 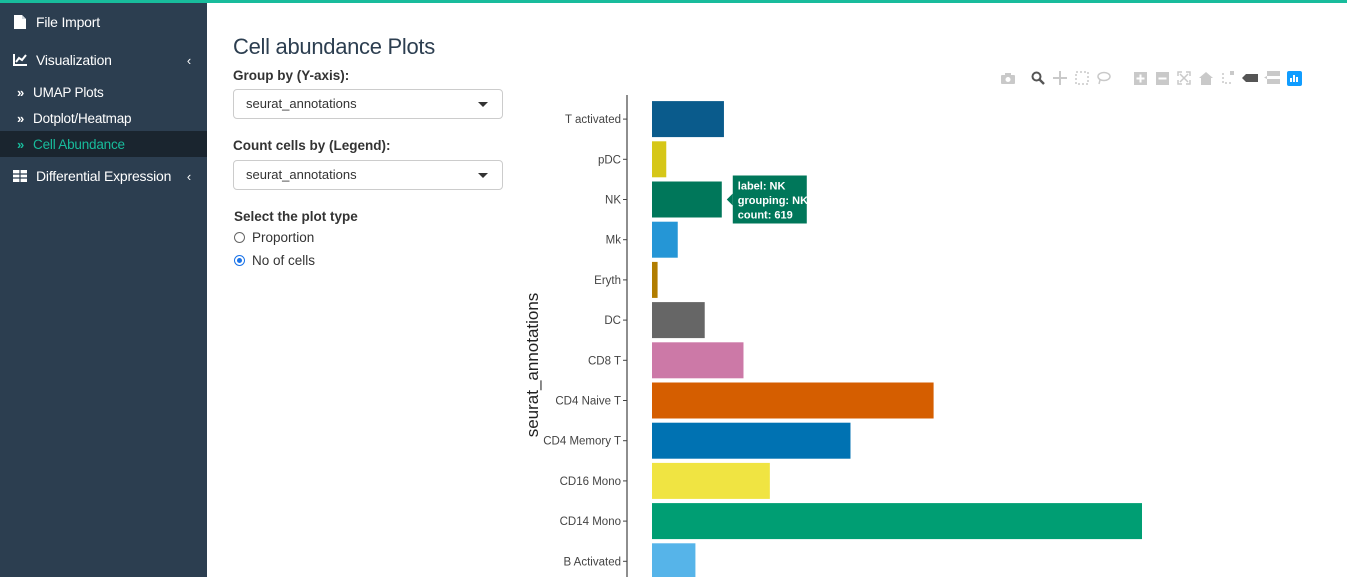 What do you see at coordinates (20, 60) in the screenshot?
I see `line-chart-icon` at bounding box center [20, 60].